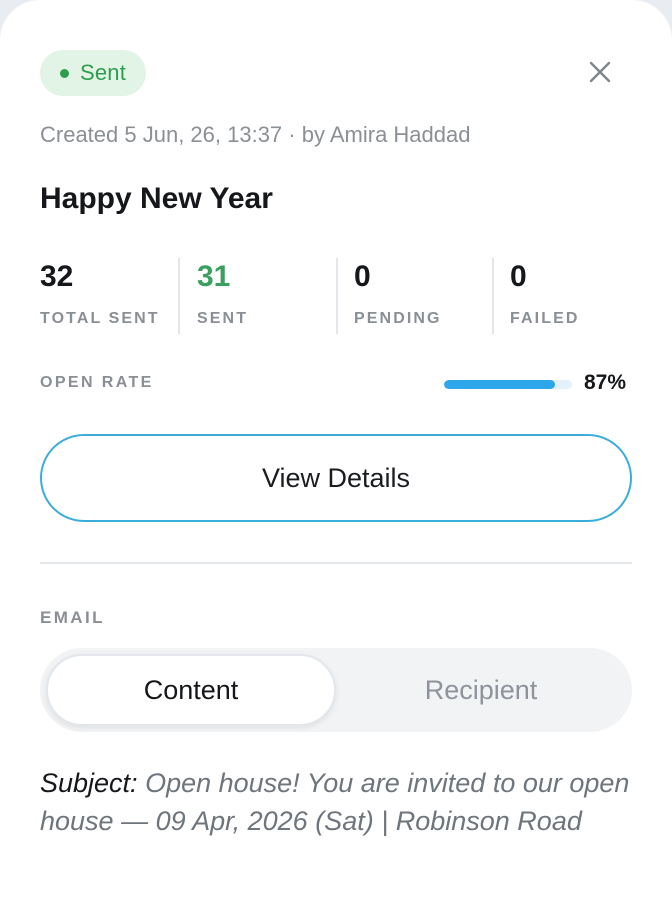 Image resolution: width=672 pixels, height=900 pixels. Describe the element at coordinates (398, 318) in the screenshot. I see `stat-label: PENDING` at that location.